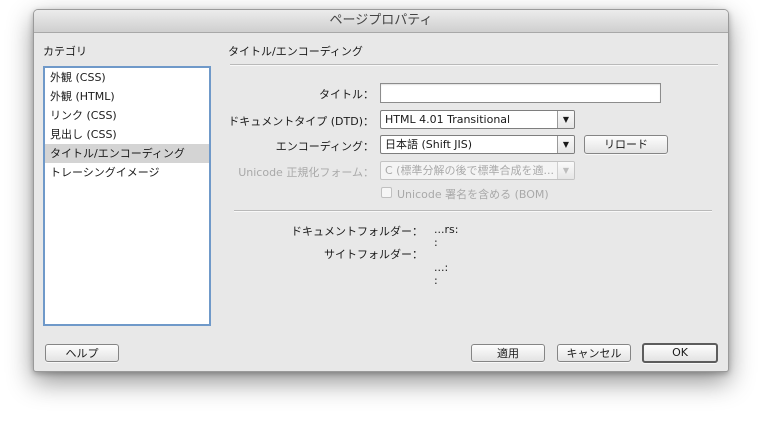 This screenshot has width=760, height=430. I want to click on section-divider, so click(474, 65).